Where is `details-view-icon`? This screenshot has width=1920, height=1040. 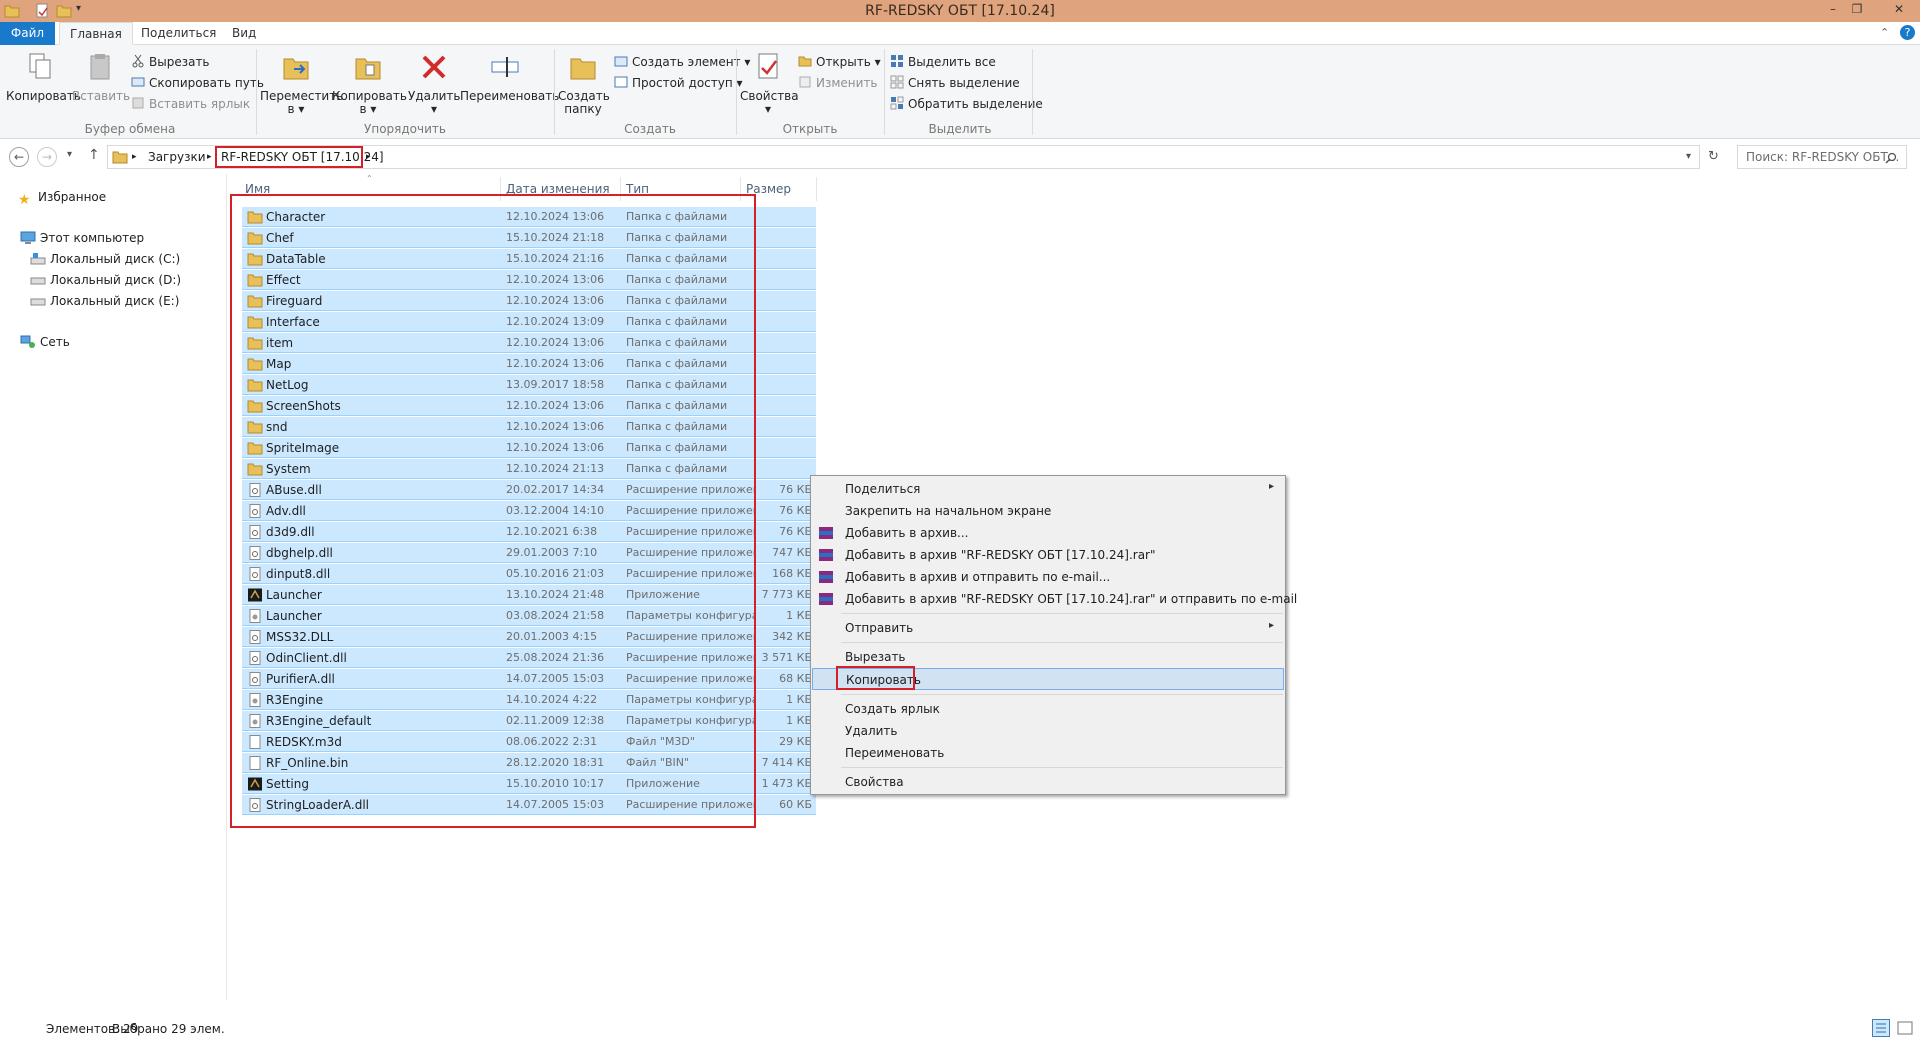 details-view-icon is located at coordinates (1881, 1028).